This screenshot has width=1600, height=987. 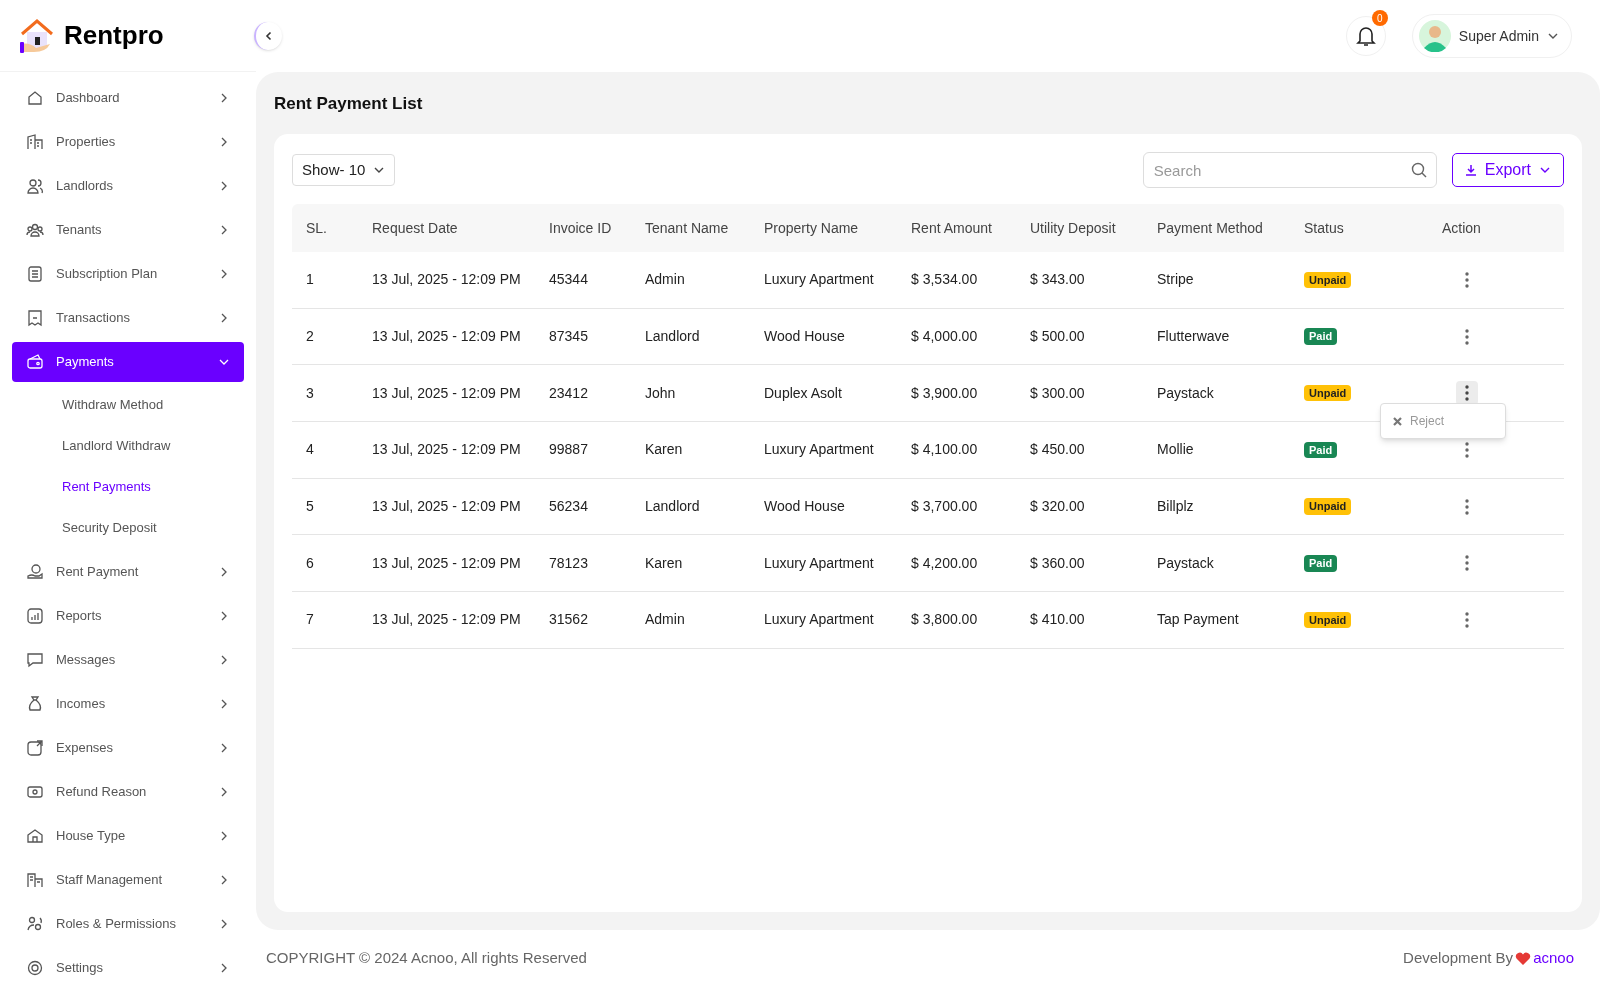 What do you see at coordinates (128, 98) in the screenshot?
I see `sidebar-item: Dashboard` at bounding box center [128, 98].